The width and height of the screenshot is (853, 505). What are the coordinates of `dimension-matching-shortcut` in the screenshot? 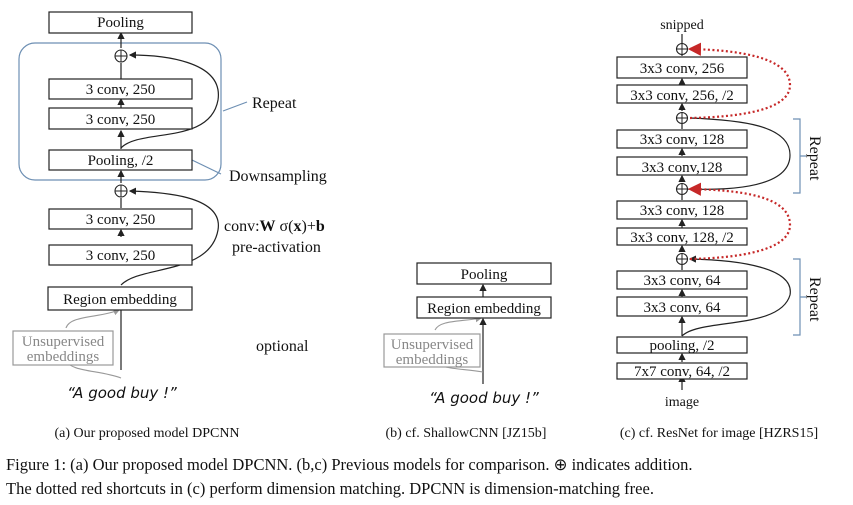 It's located at (739, 221).